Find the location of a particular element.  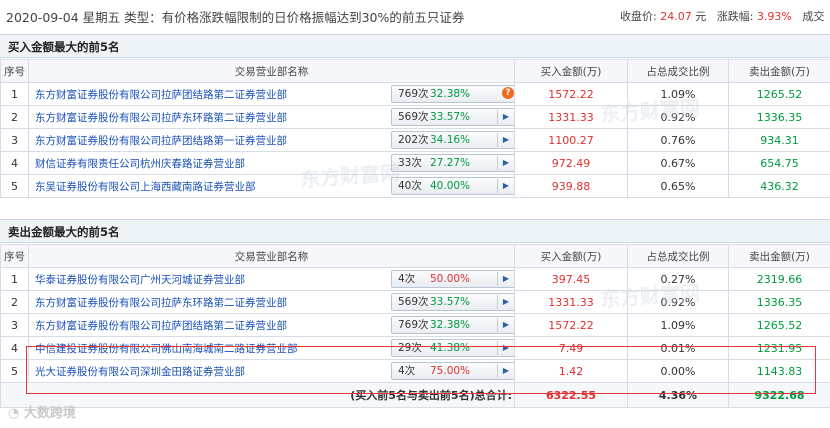

win-rate: 27.27% is located at coordinates (450, 163).